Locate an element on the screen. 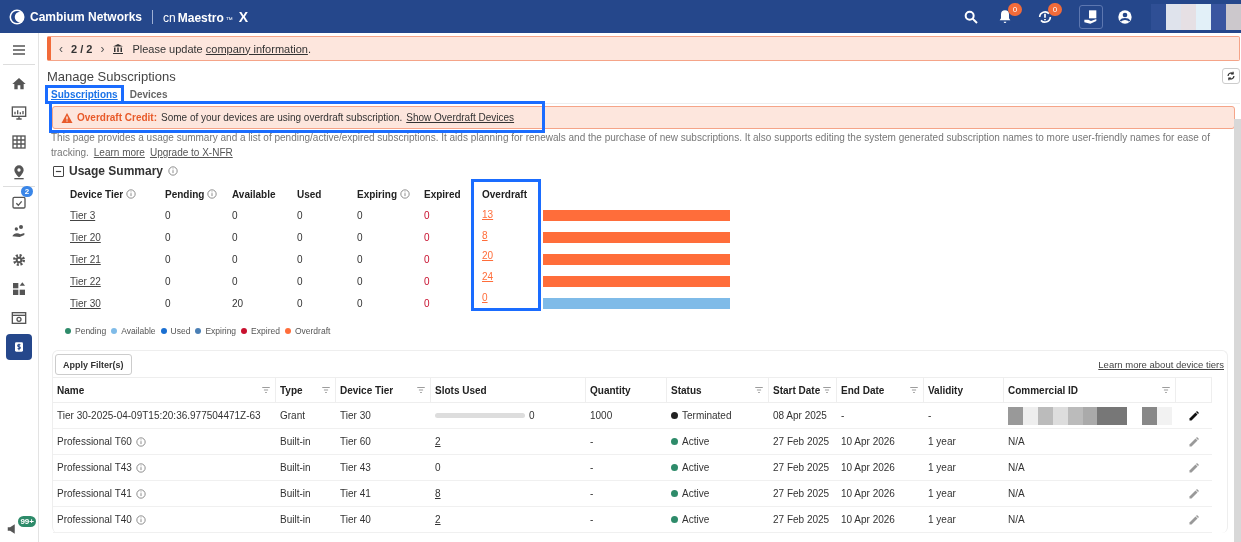 The image size is (1241, 542). table-cell: 10 Apr 2026 is located at coordinates (868, 493).